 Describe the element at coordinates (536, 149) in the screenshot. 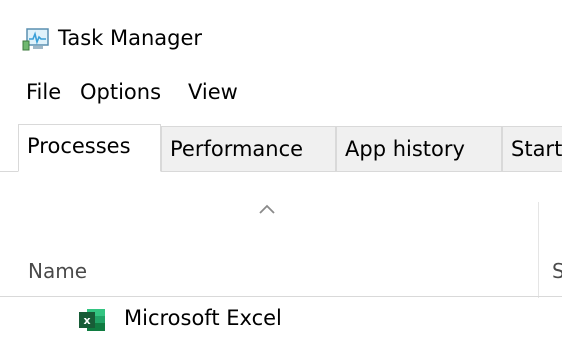

I see `tab-startup-label: Start` at that location.